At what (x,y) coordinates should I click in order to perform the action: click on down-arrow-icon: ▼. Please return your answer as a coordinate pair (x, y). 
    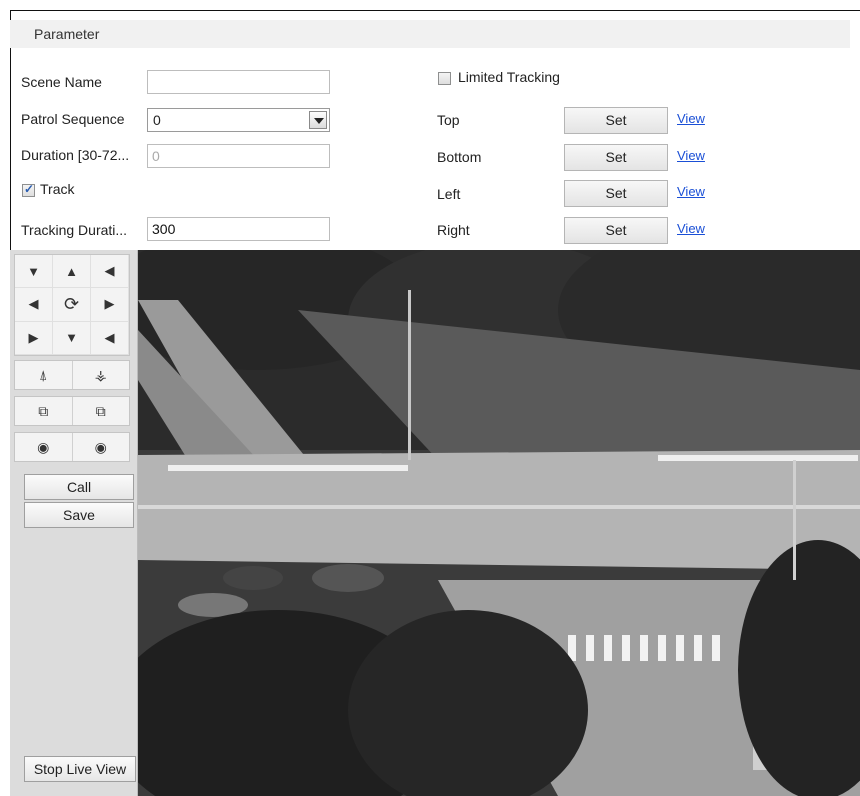
    Looking at the image, I should click on (72, 338).